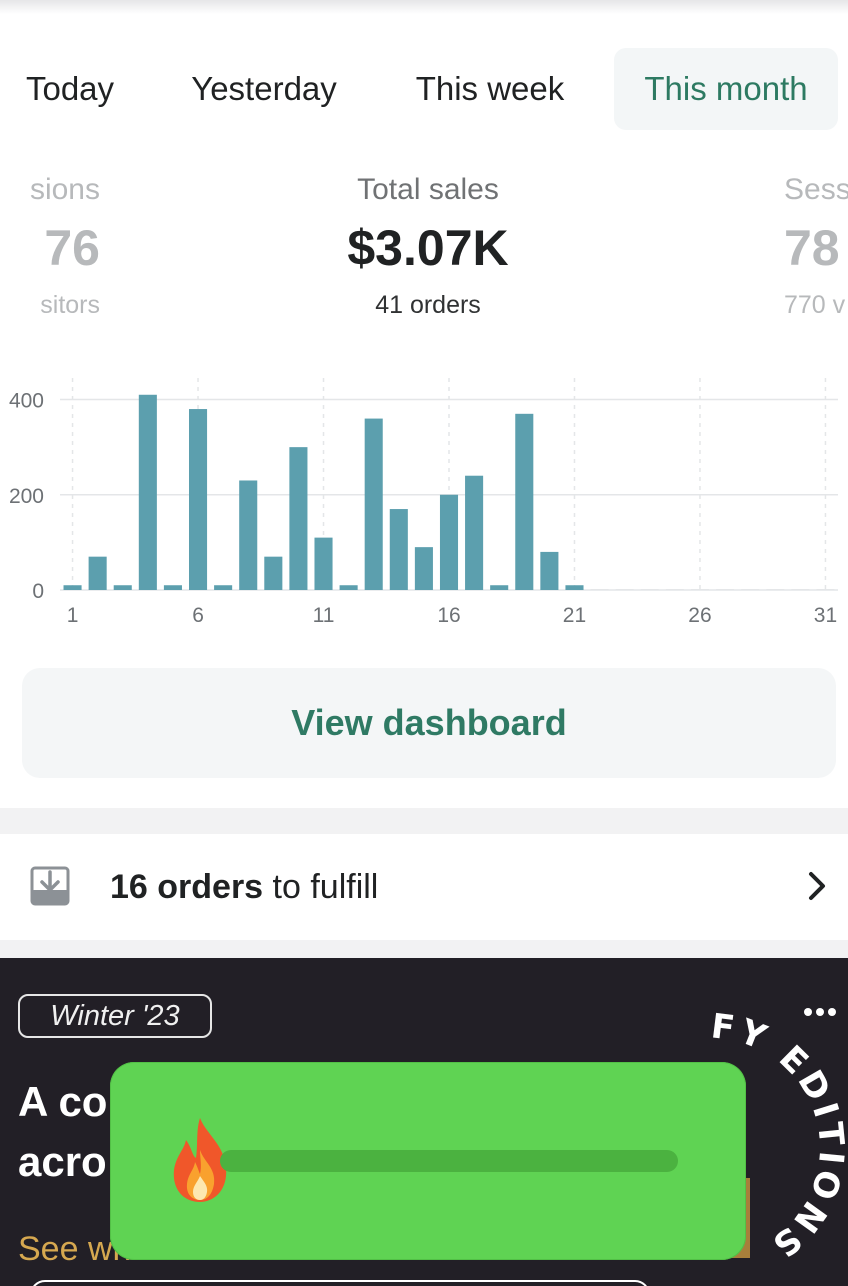 The width and height of the screenshot is (848, 1286). Describe the element at coordinates (73, 615) in the screenshot. I see `x-tick-label: 1` at that location.